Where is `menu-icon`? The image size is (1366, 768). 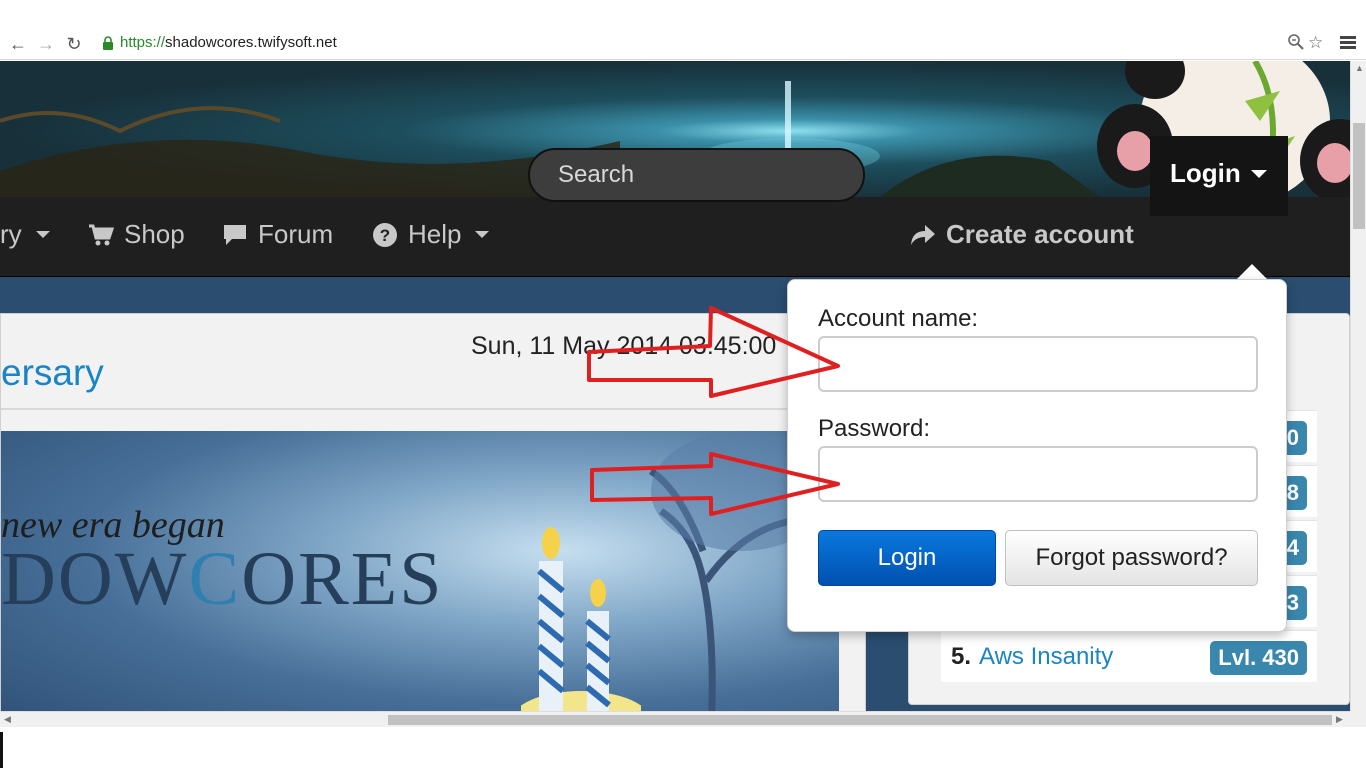 menu-icon is located at coordinates (1350, 44).